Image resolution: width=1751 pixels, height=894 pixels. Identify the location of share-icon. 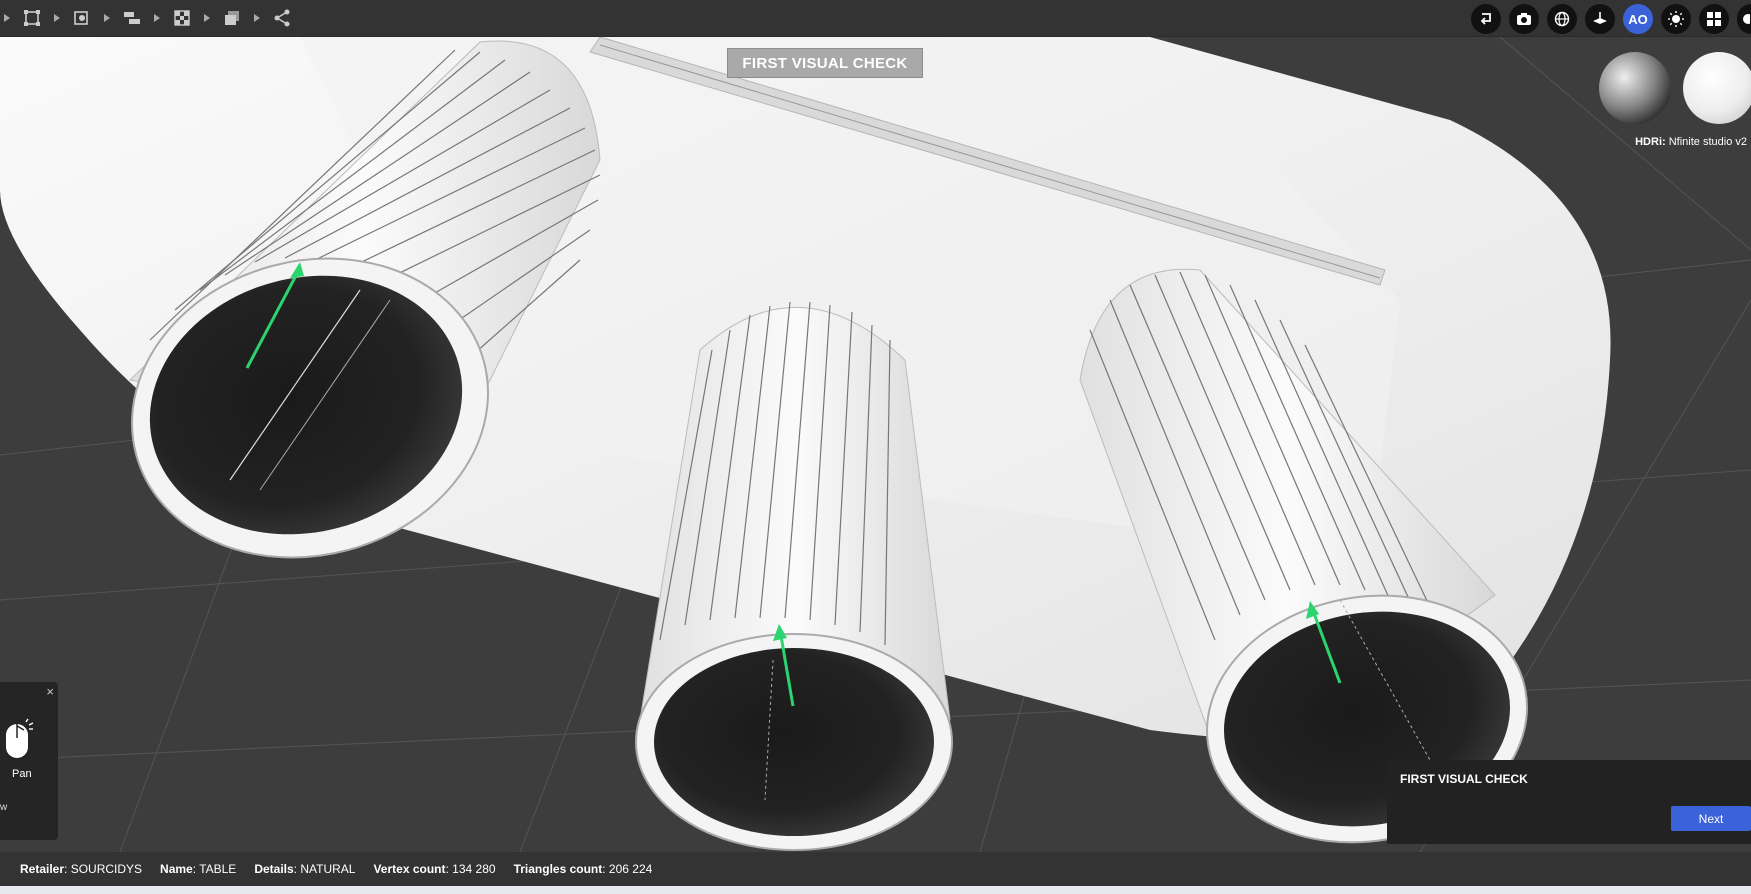
(282, 18).